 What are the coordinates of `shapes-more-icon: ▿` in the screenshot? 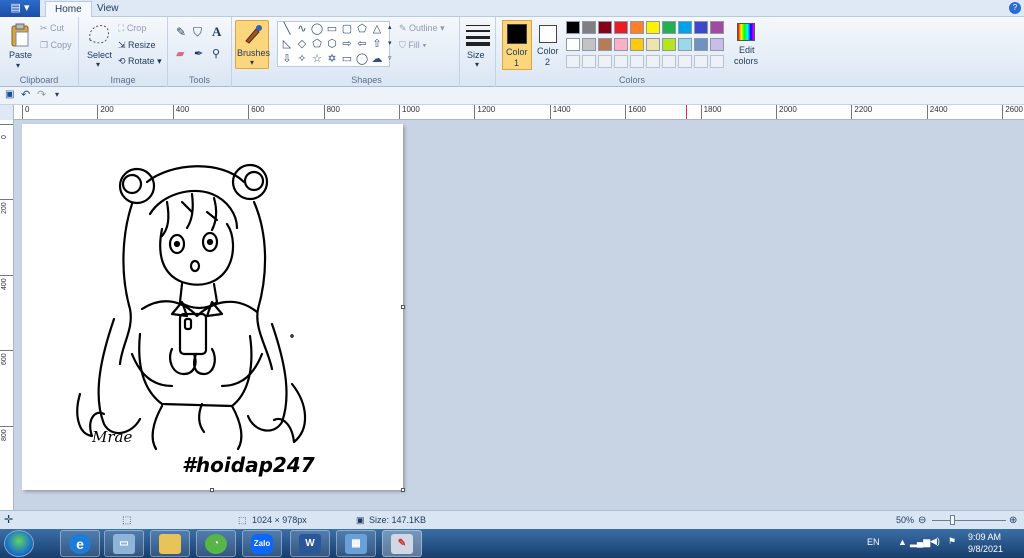 It's located at (390, 58).